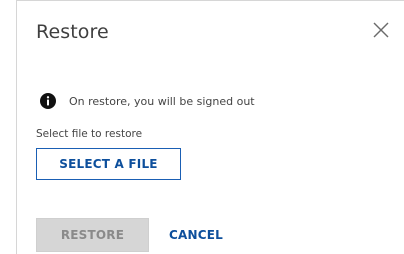 The width and height of the screenshot is (404, 254). Describe the element at coordinates (162, 101) in the screenshot. I see `notice-text: On restore, you will be signed out` at that location.